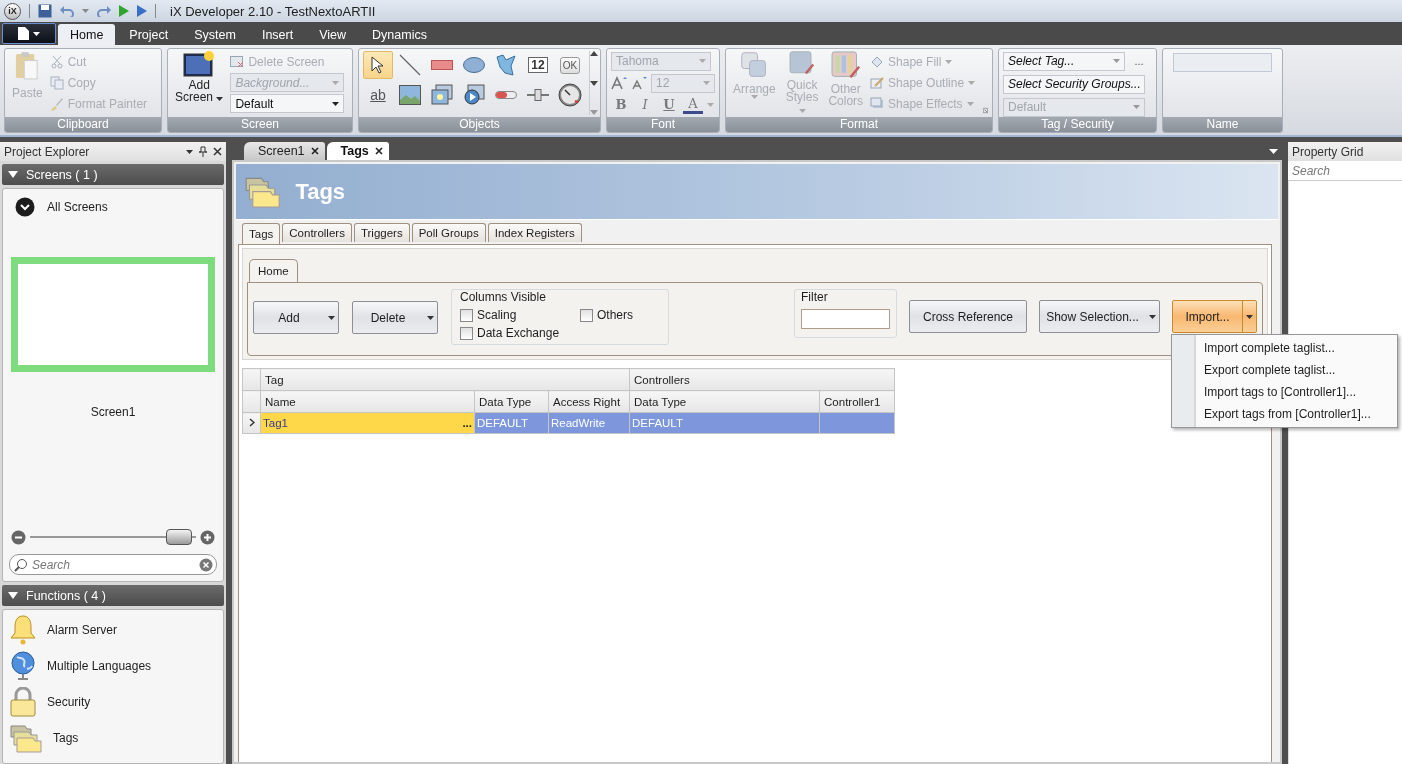 Image resolution: width=1402 pixels, height=764 pixels. Describe the element at coordinates (877, 103) in the screenshot. I see `effects-icon` at that location.